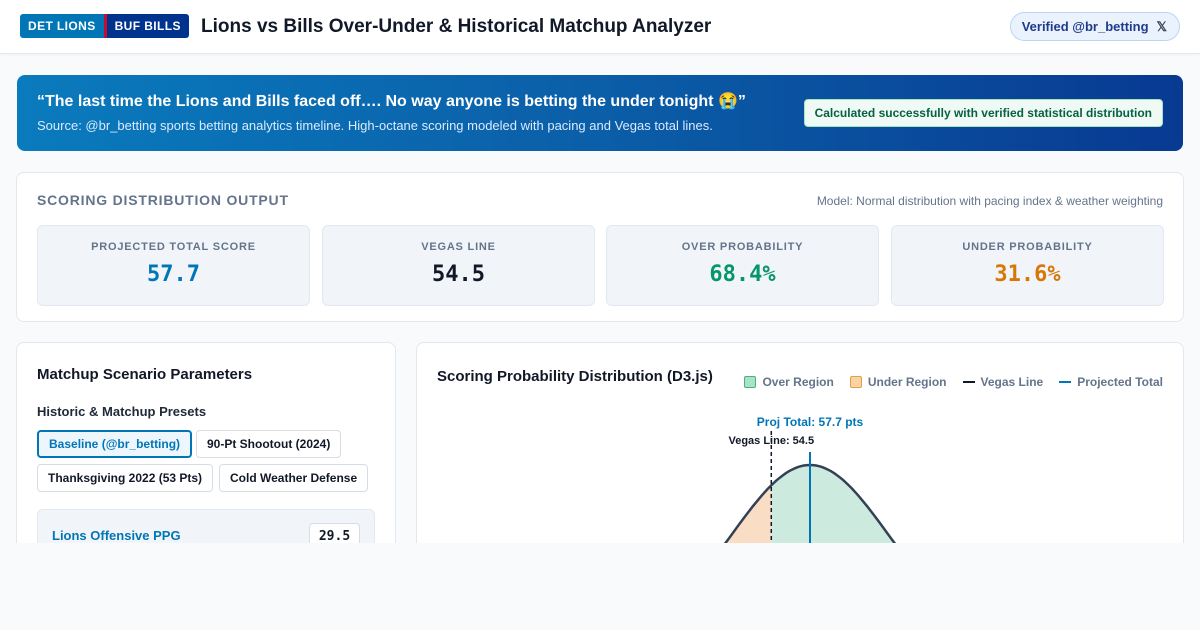 Image resolution: width=1200 pixels, height=630 pixels. Describe the element at coordinates (458, 247) in the screenshot. I see `stat-label: VEGAS LINE` at that location.